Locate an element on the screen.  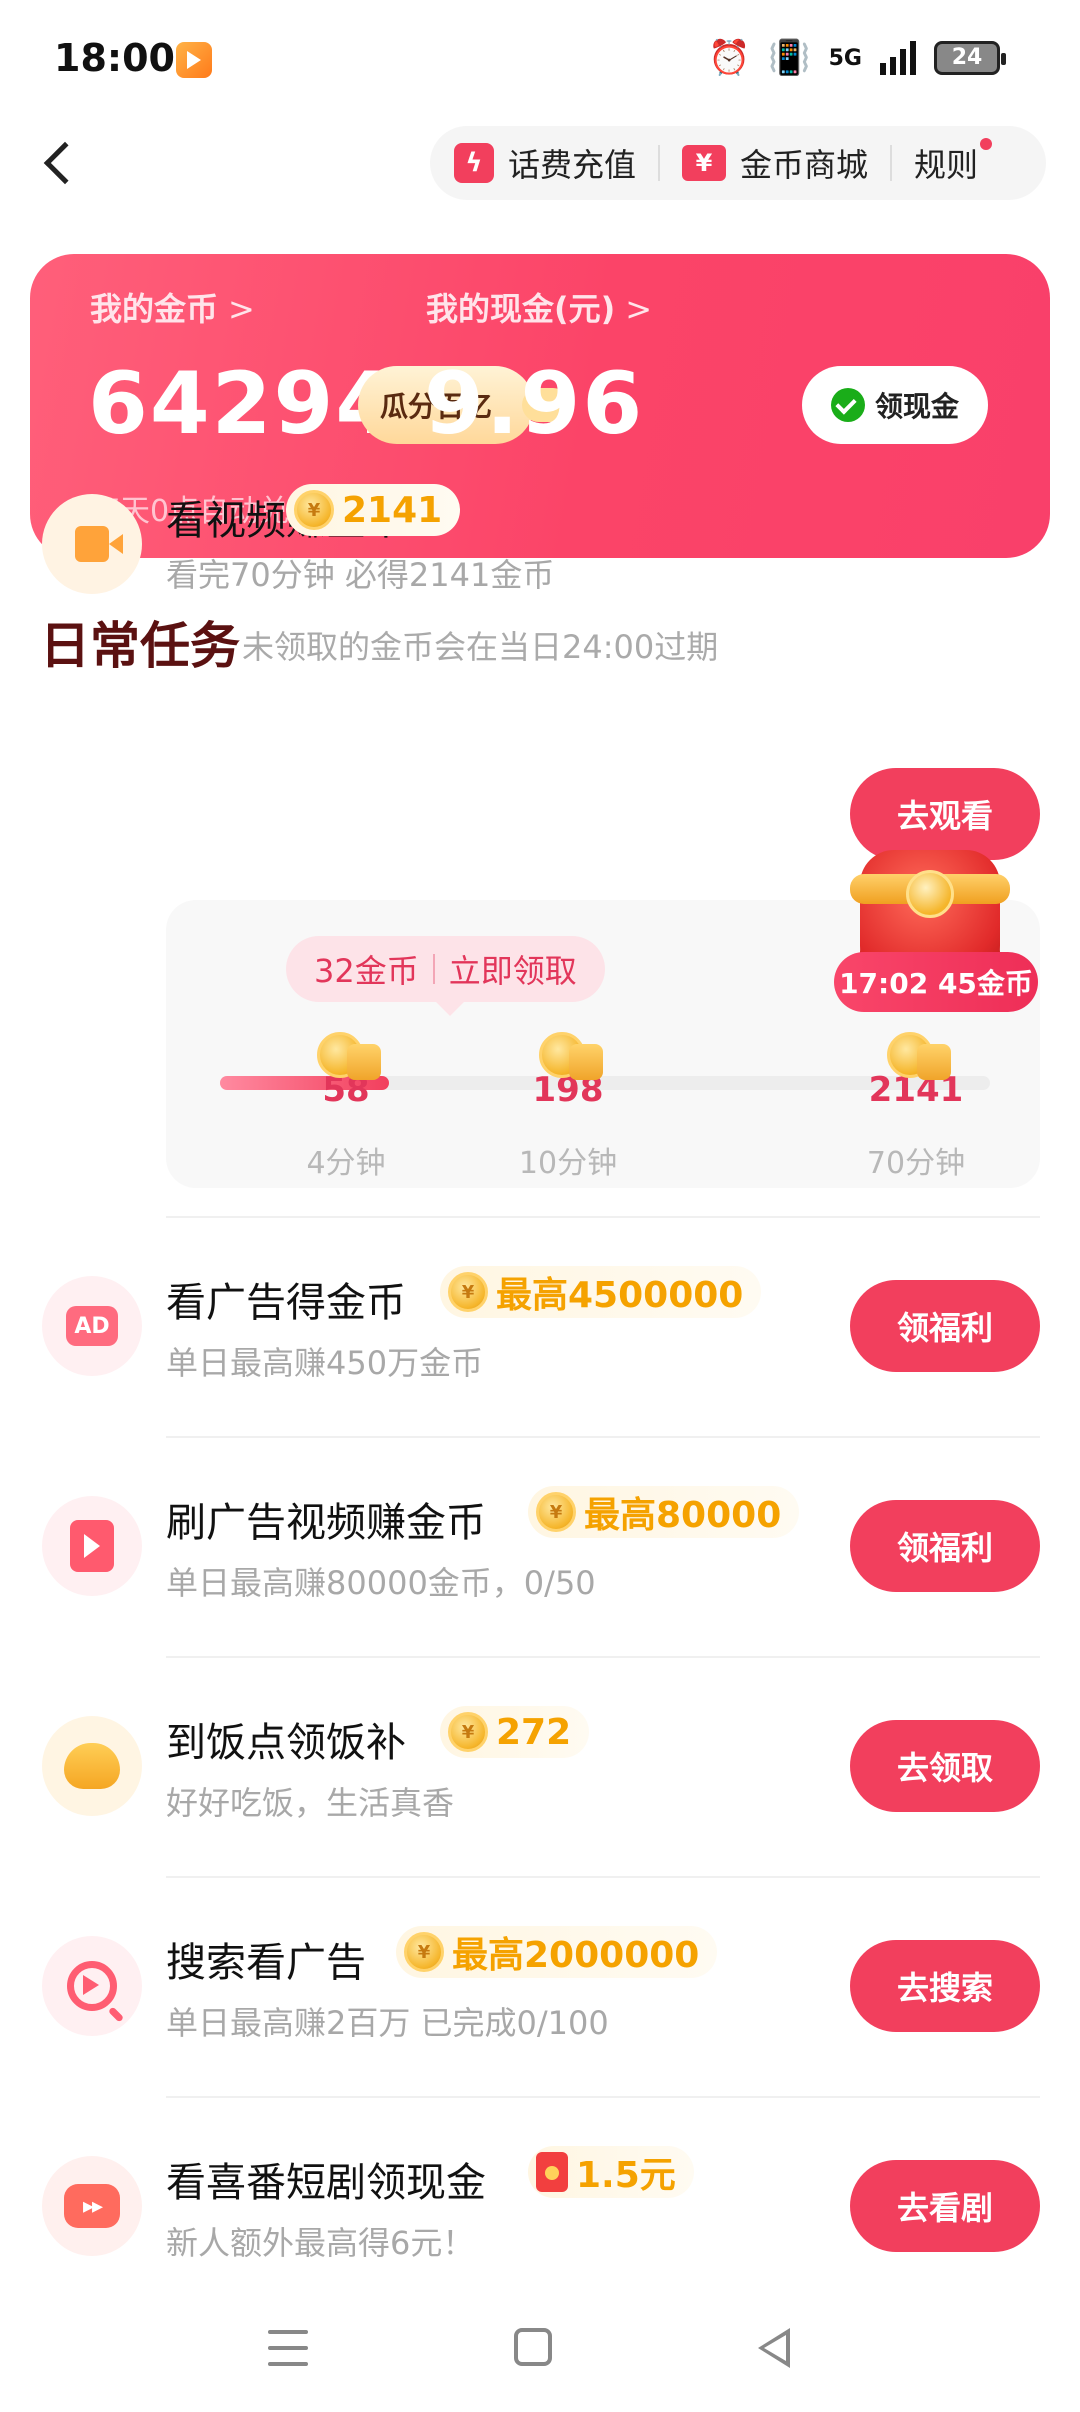
signal-icon is located at coordinates (898, 58).